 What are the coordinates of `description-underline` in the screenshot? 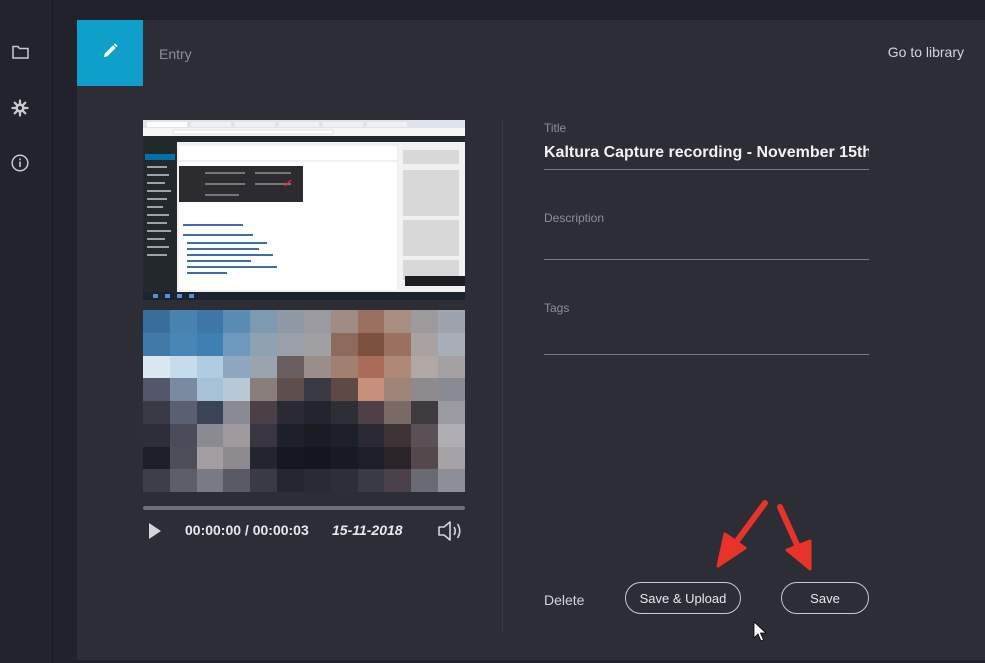 It's located at (706, 259).